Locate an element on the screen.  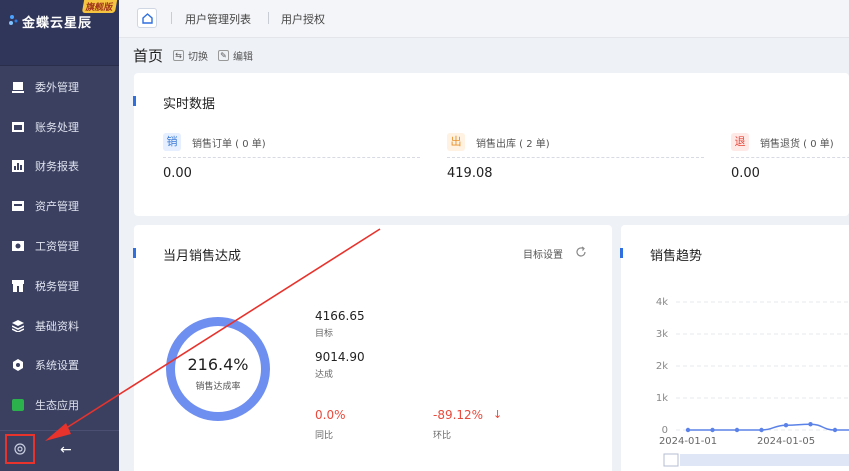
gear-icon is located at coordinates (20, 449).